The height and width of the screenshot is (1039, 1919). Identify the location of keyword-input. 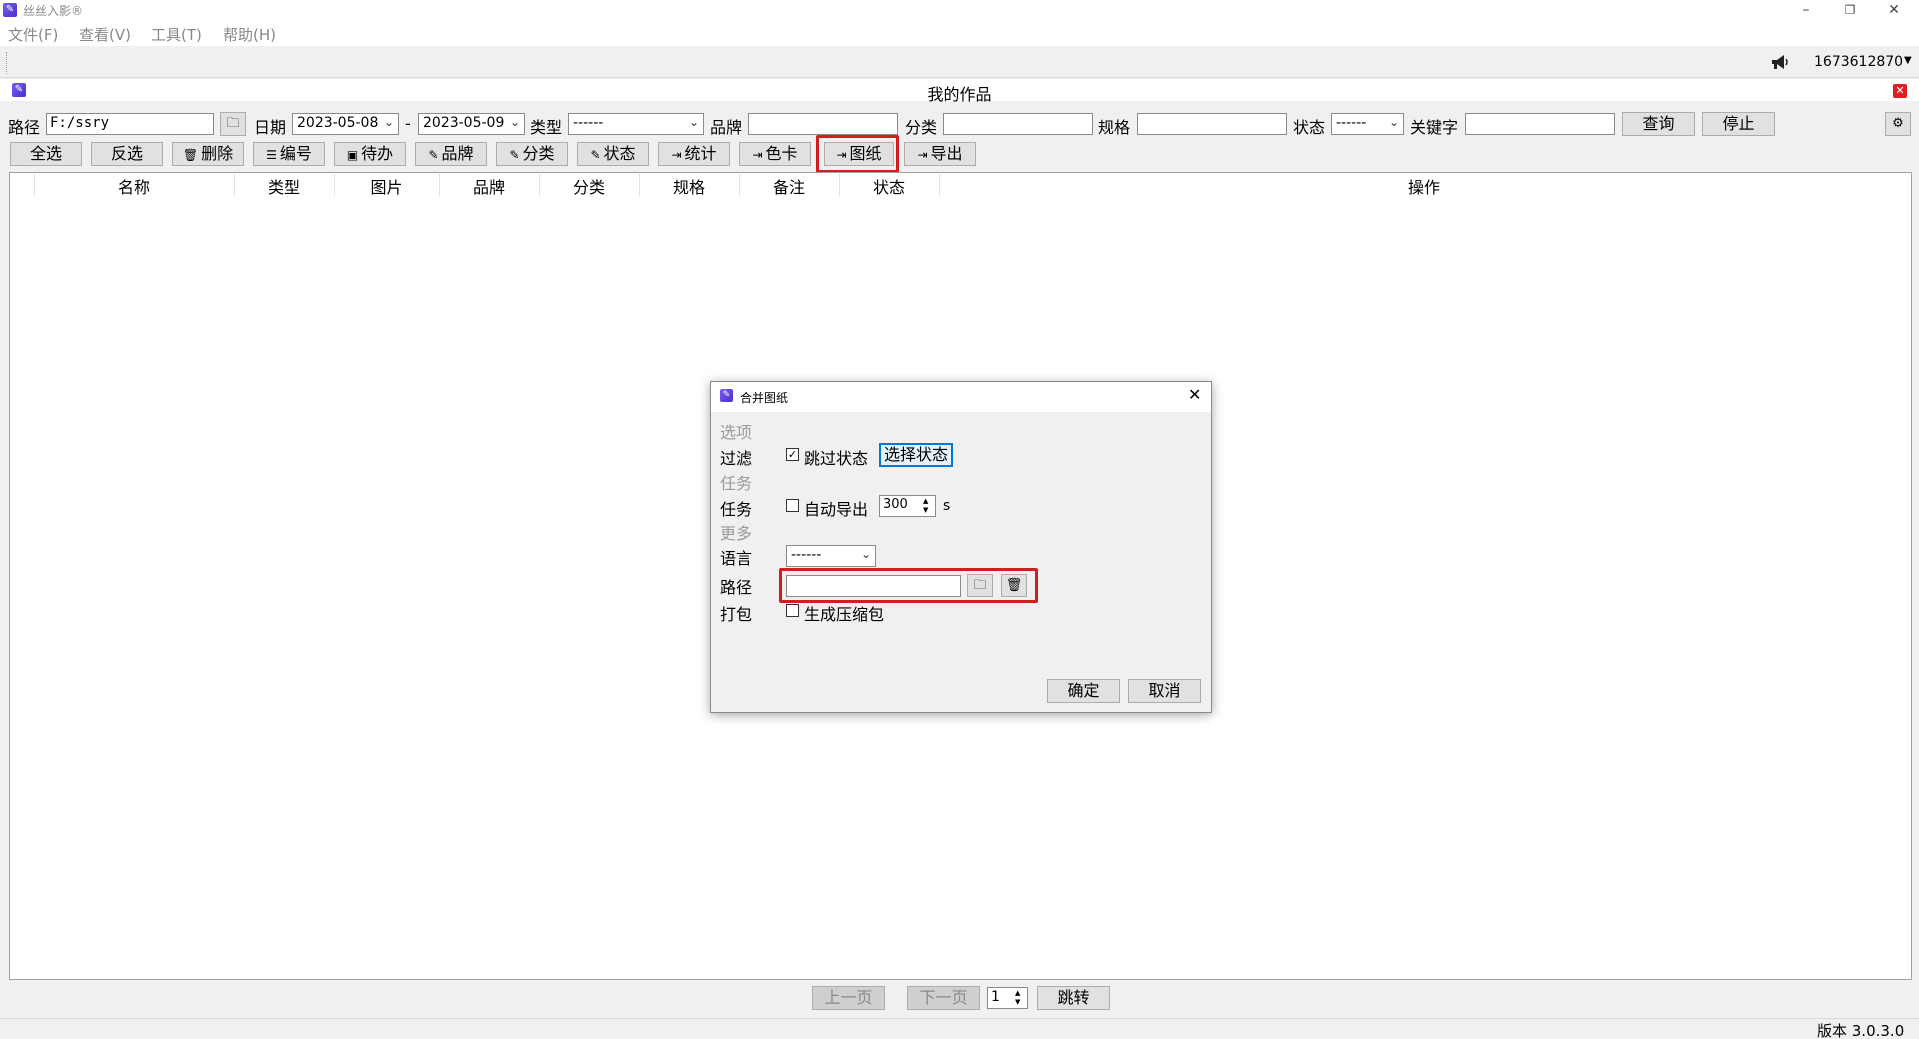
(1540, 124).